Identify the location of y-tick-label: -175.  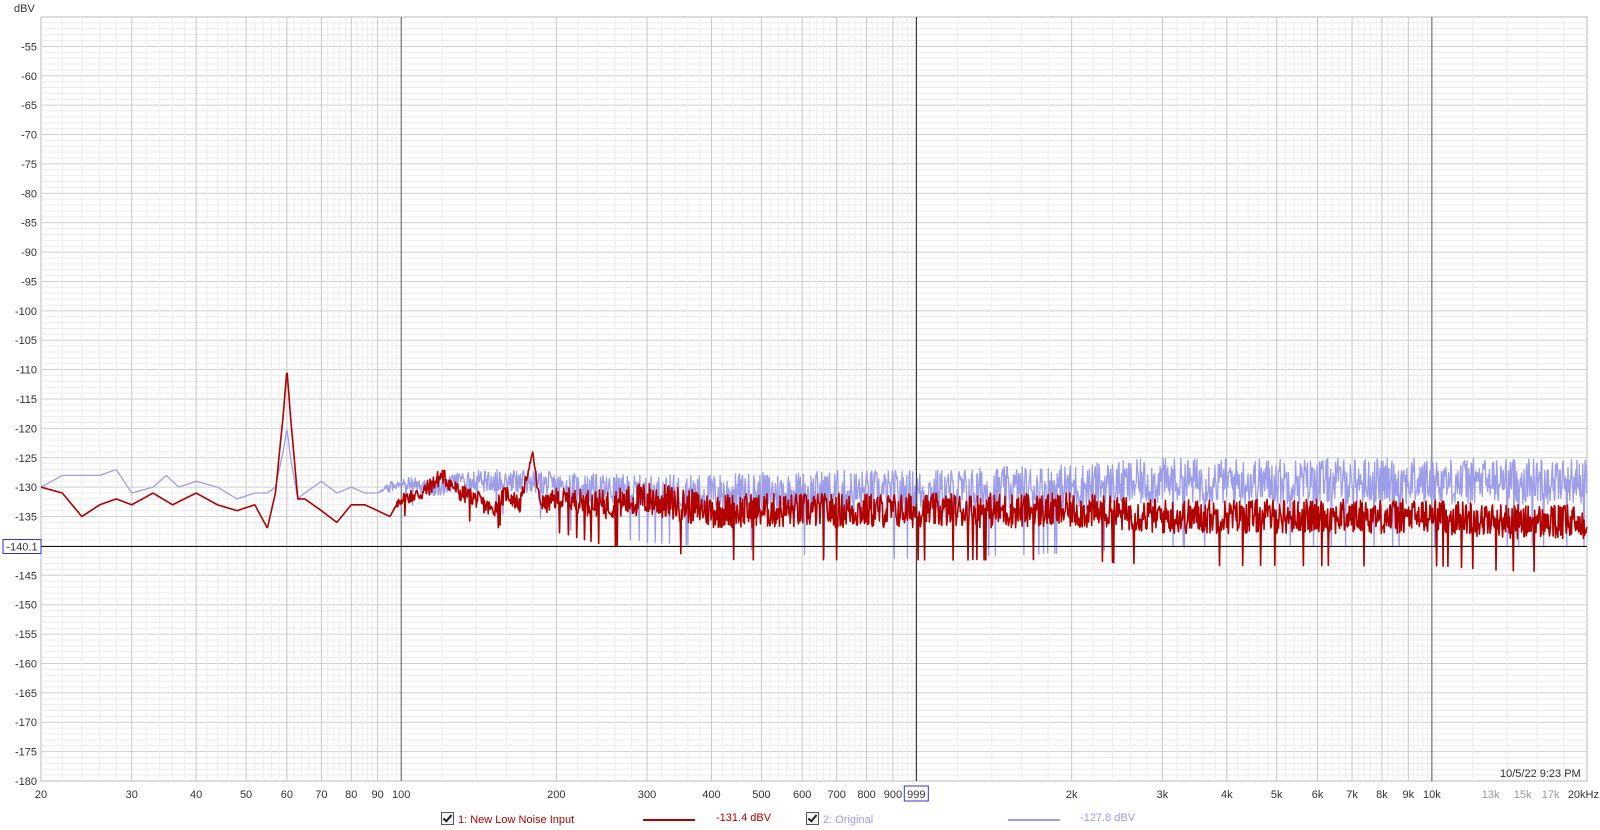
(26, 753).